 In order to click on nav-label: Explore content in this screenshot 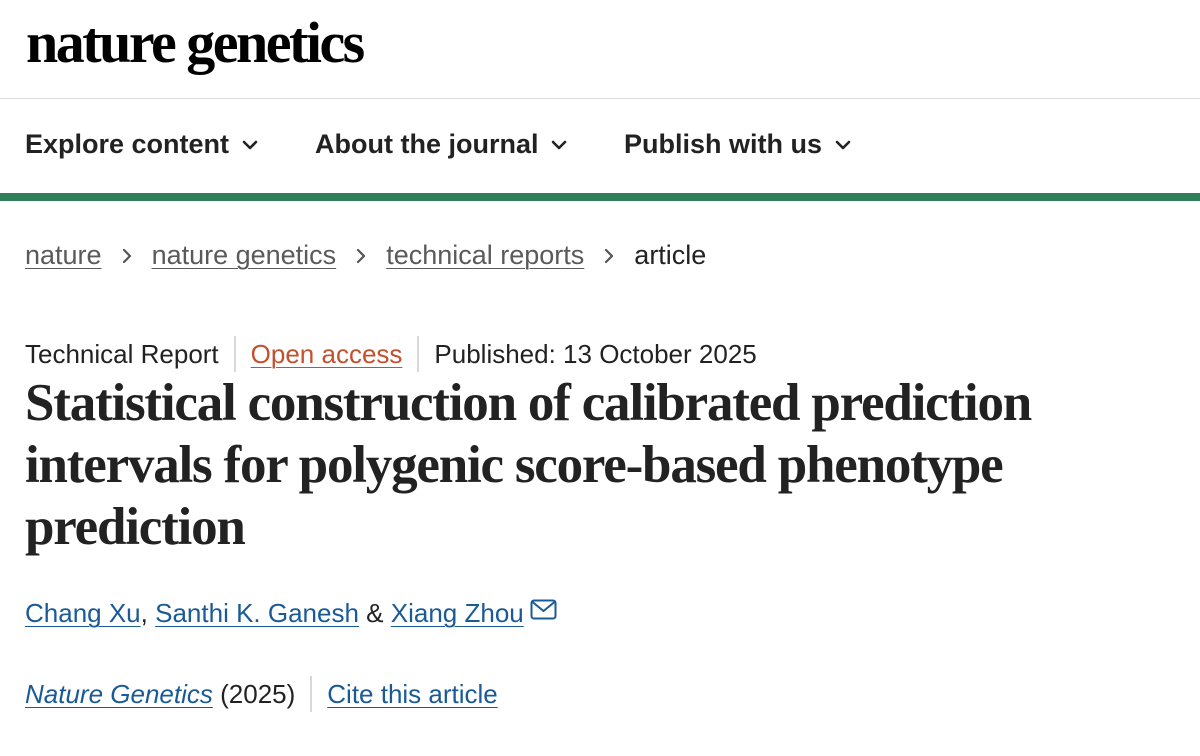, I will do `click(127, 144)`.